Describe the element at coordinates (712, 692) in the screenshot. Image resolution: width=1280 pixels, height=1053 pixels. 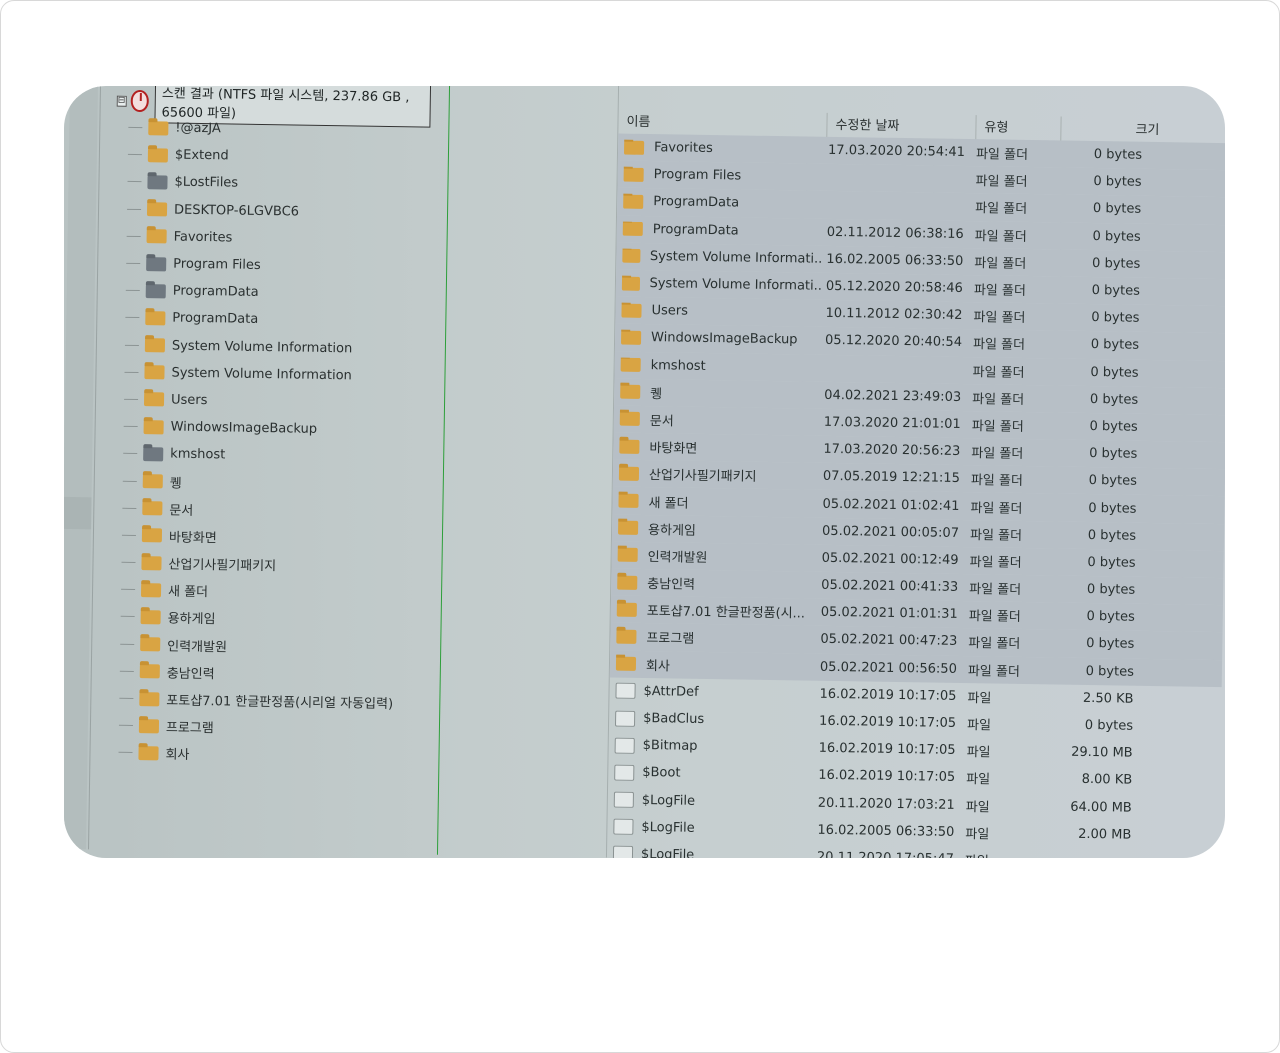
I see `cell-name: $AttrDef` at that location.